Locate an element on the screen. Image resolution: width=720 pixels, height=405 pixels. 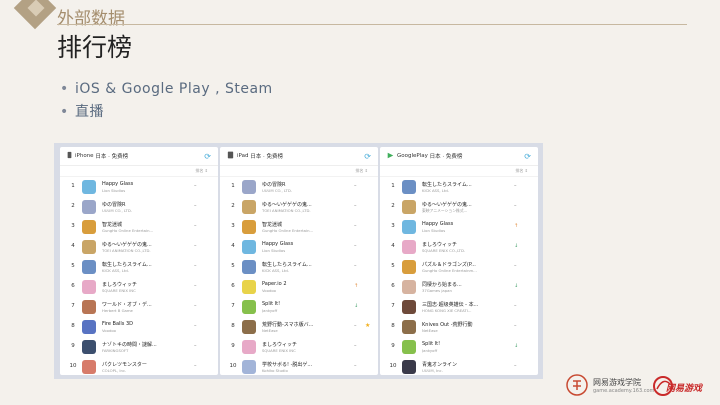
panel-header: GooglePlay 日本 · 免费榜 ⟳ is located at coordinates (459, 156).